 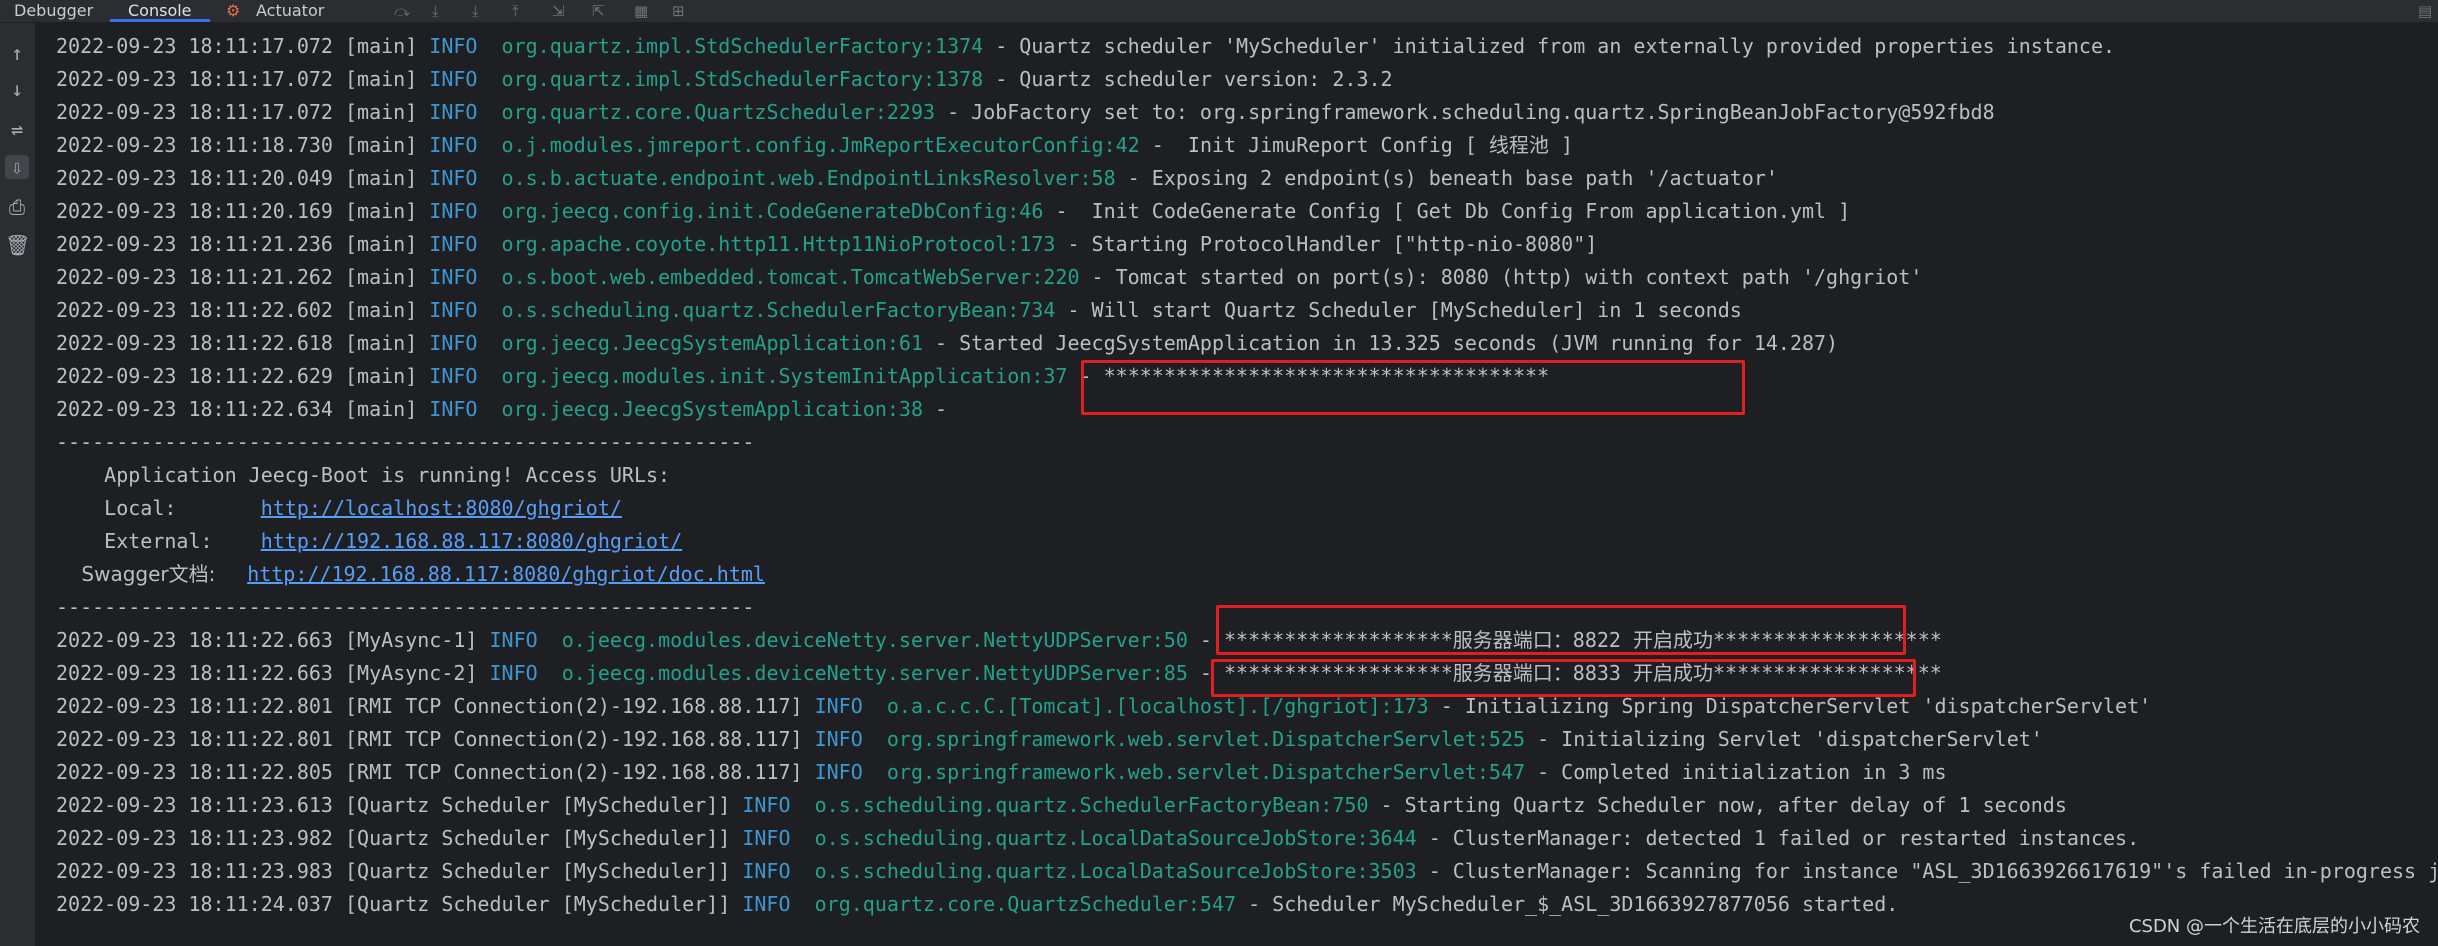 I want to click on soft-wrap-icon: ⇌, so click(x=17, y=129).